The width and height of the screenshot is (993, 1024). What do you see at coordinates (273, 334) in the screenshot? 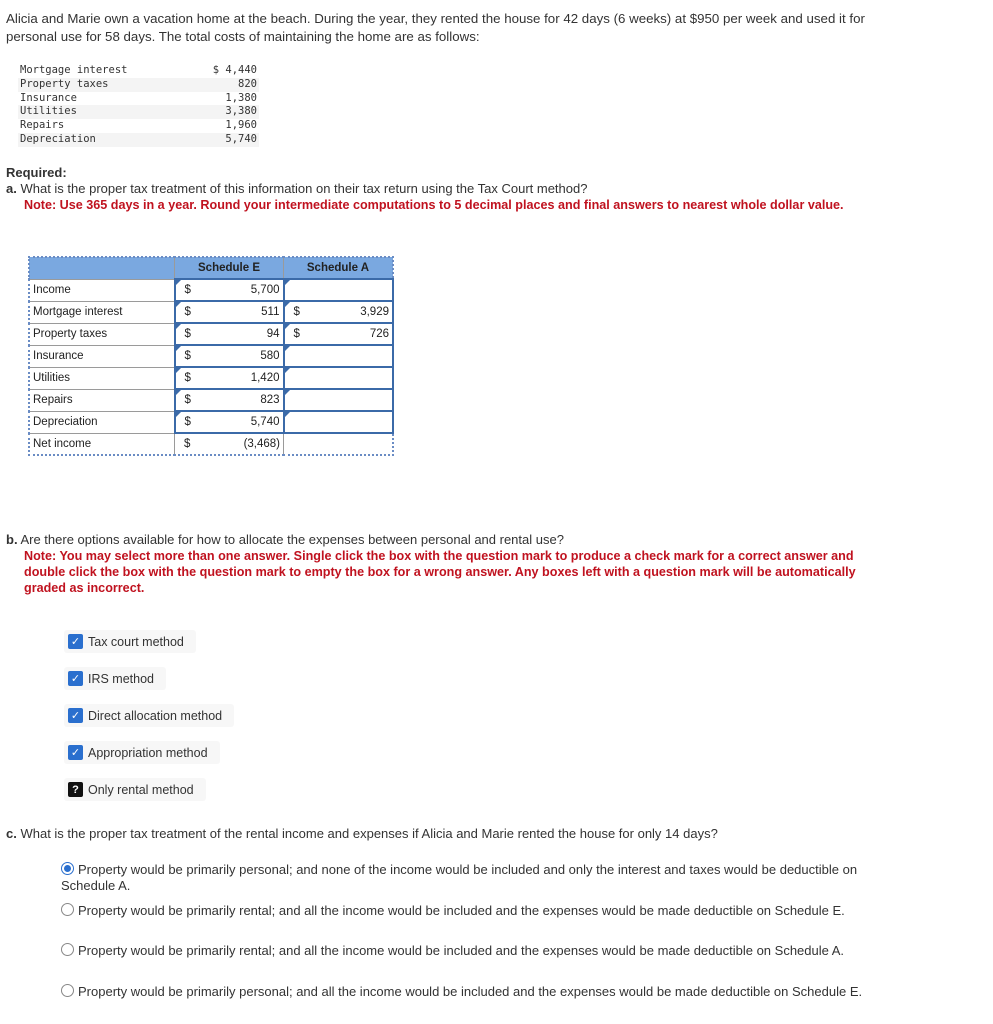
I see `cell-value: 94` at bounding box center [273, 334].